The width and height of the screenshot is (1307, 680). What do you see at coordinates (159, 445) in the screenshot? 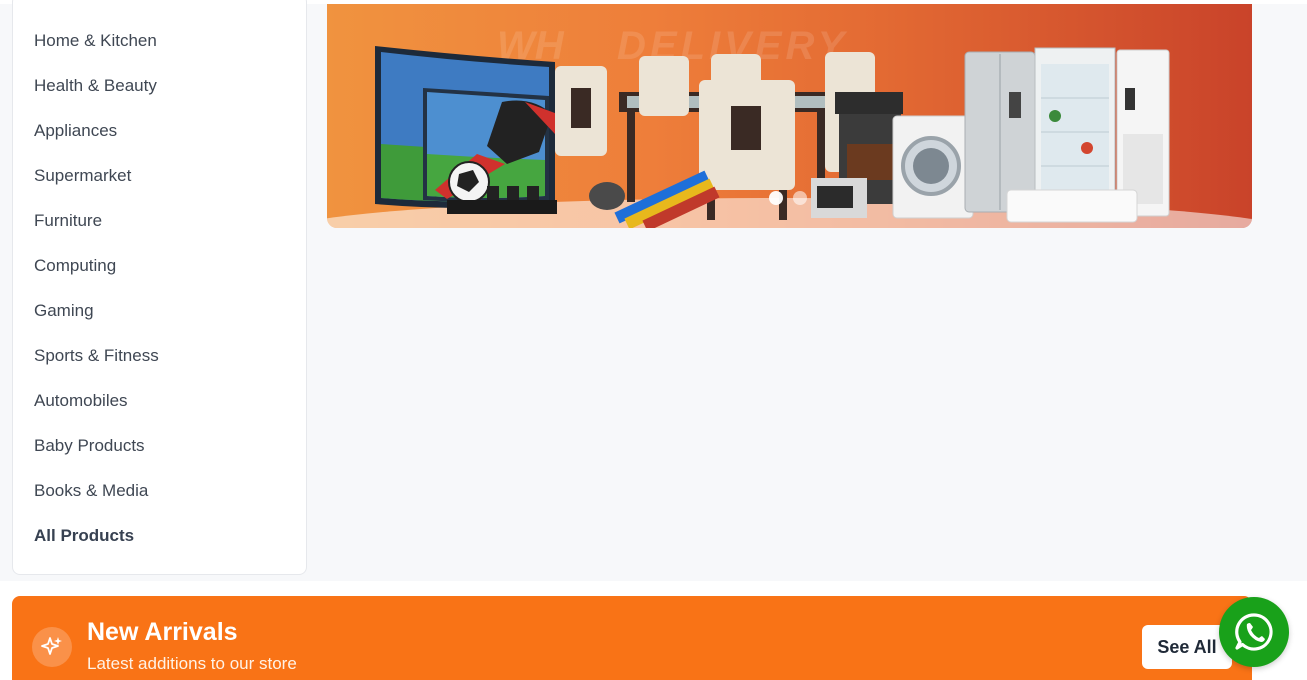
I see `category-item-baby-products: Baby Products` at bounding box center [159, 445].